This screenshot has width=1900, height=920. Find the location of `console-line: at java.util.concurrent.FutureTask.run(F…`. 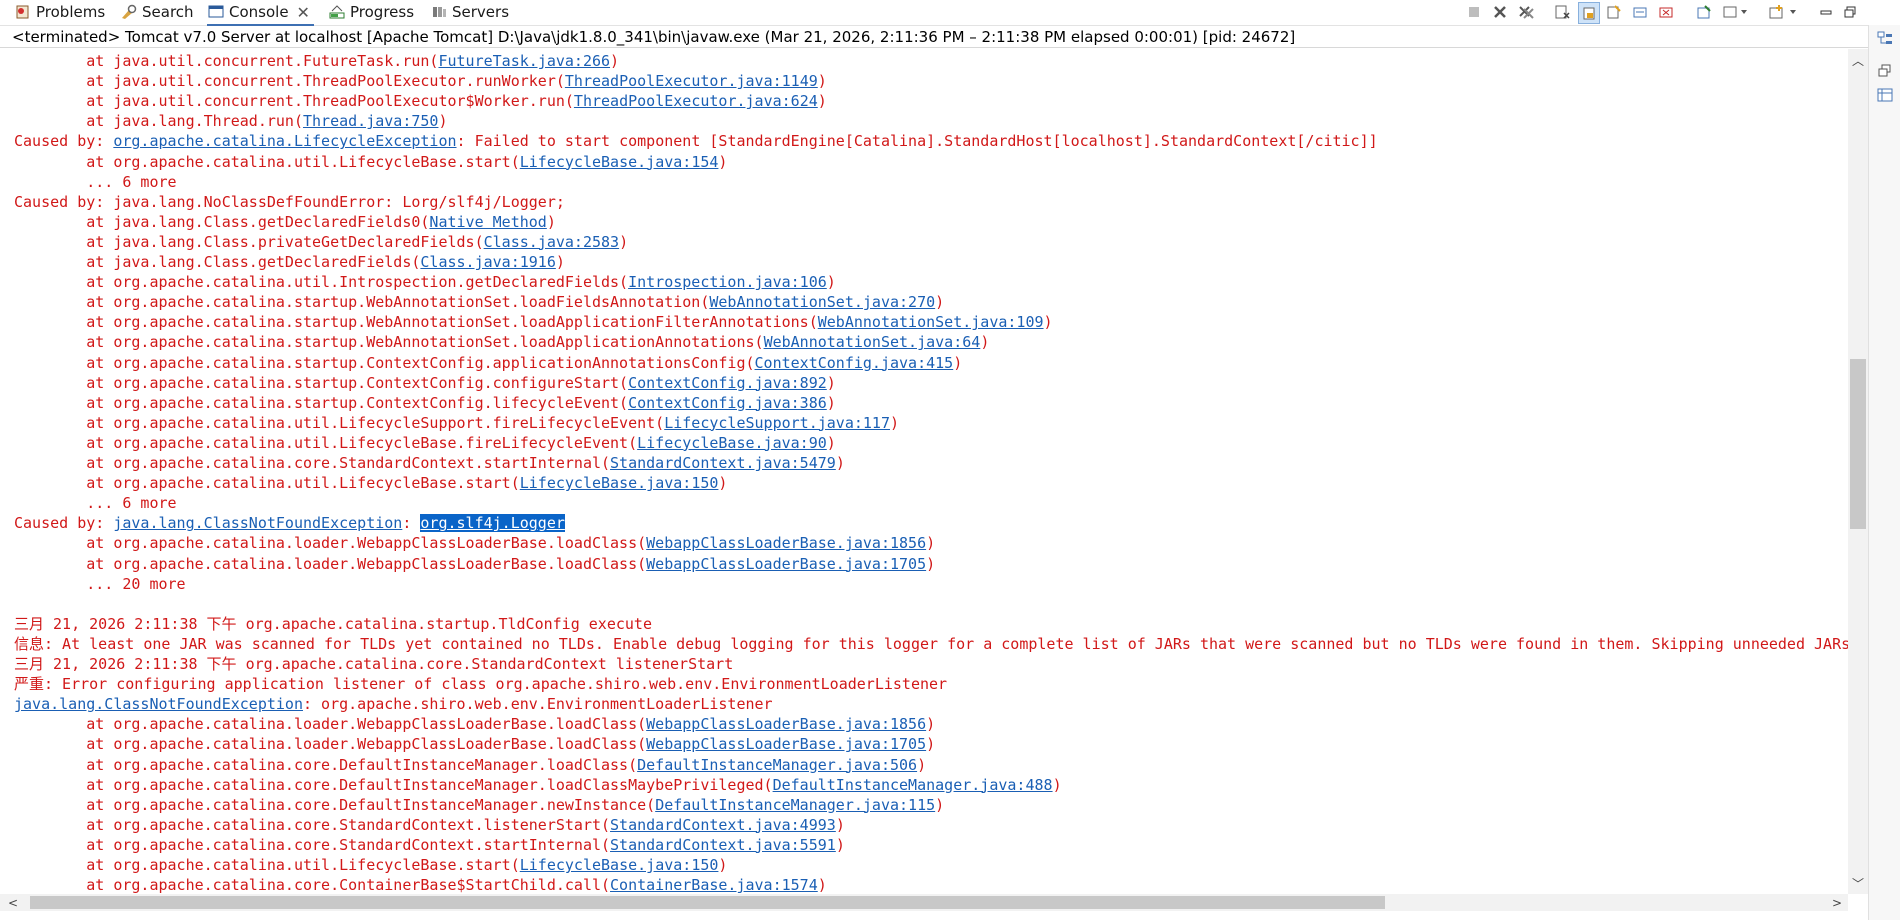

console-line: at java.util.concurrent.FutureTask.run(F… is located at coordinates (316, 61).